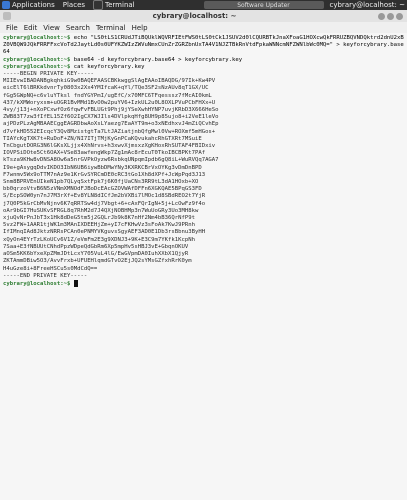  I want to click on software-updater-button: Software Updater, so click(263, 5).